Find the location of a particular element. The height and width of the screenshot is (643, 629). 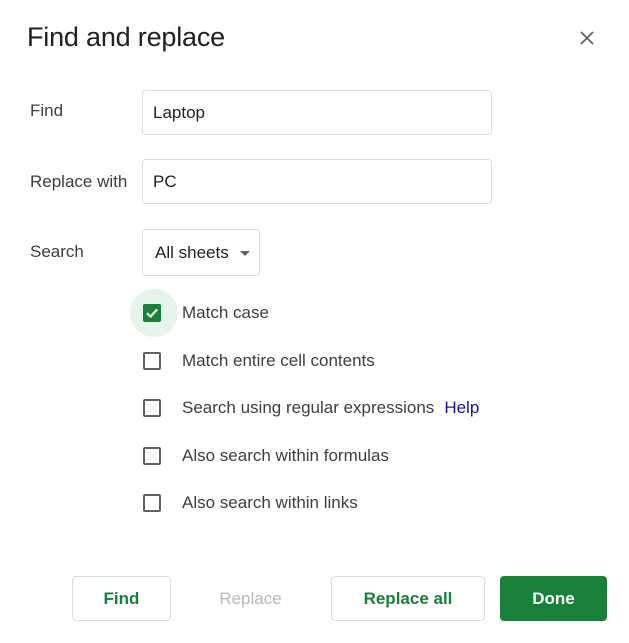

search-label: Search is located at coordinates (57, 251).